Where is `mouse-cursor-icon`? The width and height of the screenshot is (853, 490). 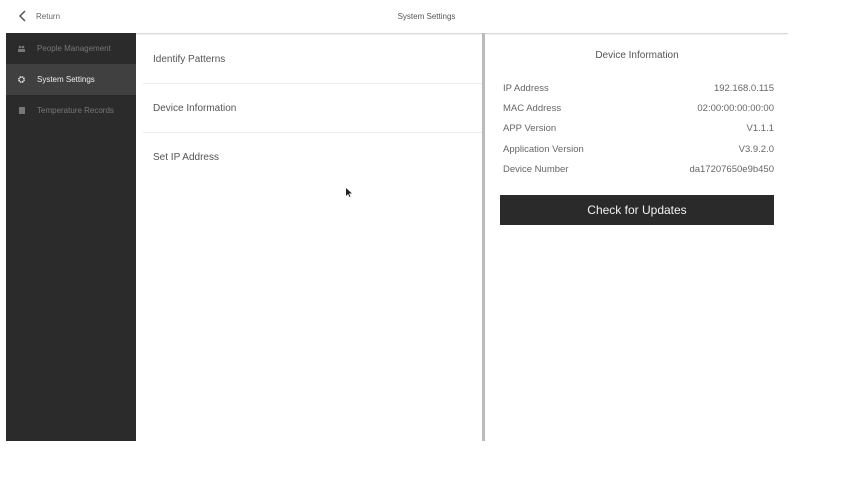 mouse-cursor-icon is located at coordinates (349, 192).